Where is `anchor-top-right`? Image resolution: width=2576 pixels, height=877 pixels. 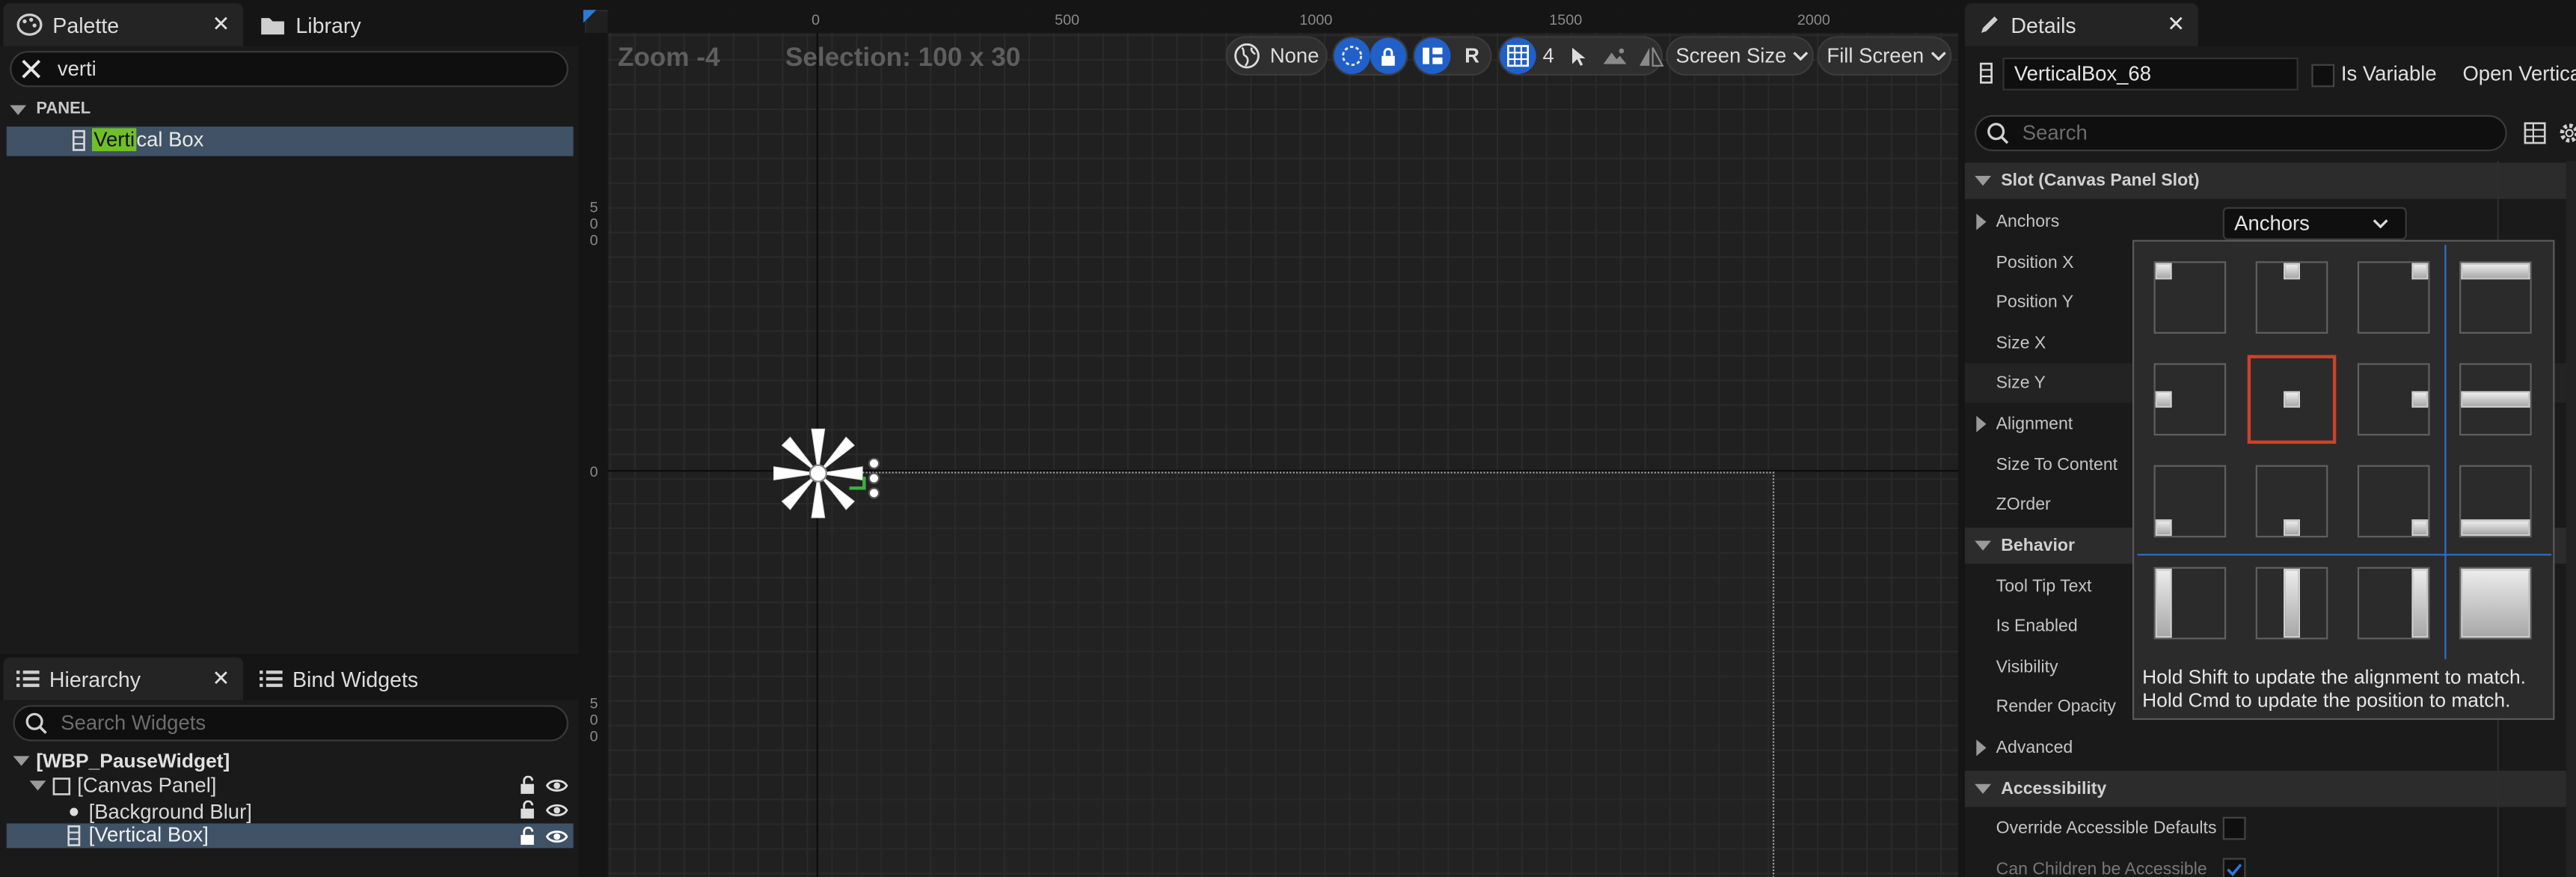 anchor-top-right is located at coordinates (2393, 297).